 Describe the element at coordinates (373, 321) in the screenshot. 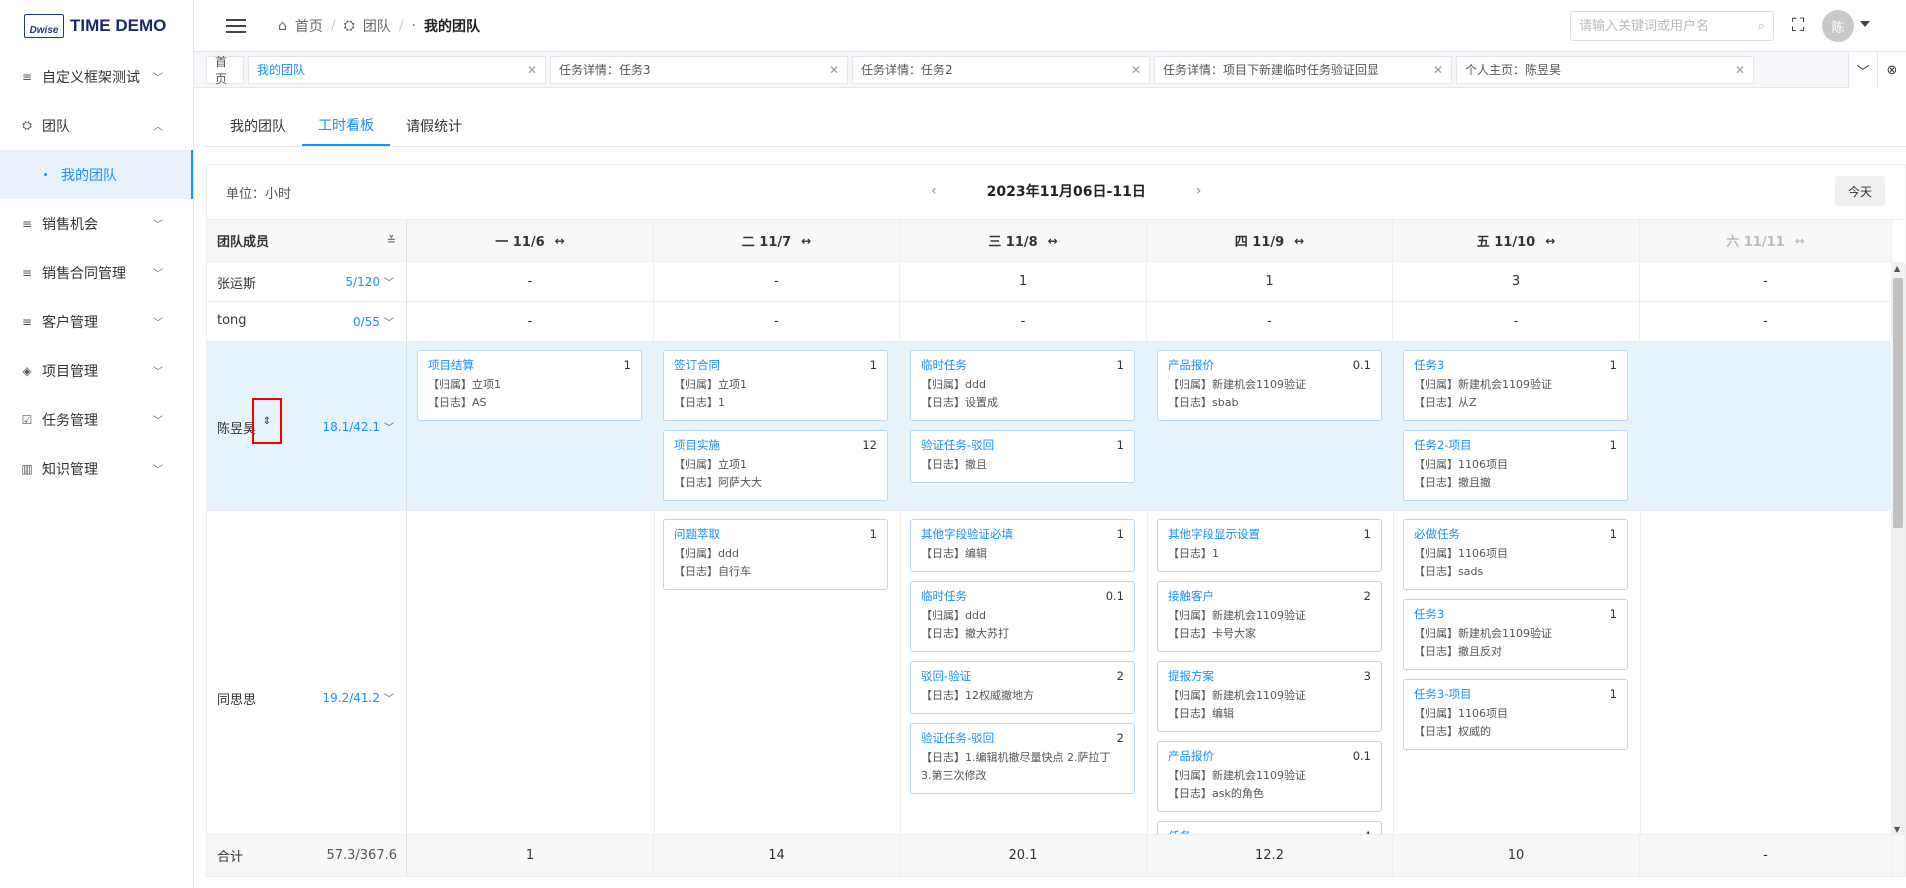

I see `member-stat: 0/55 ﹀` at that location.